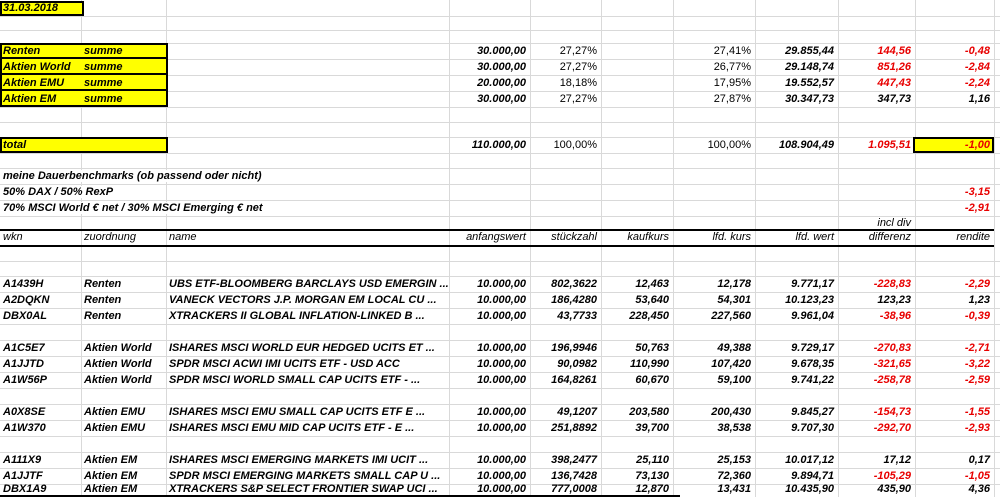 The height and width of the screenshot is (497, 1000). Describe the element at coordinates (977, 348) in the screenshot. I see `rendite-cell: -2,71` at that location.